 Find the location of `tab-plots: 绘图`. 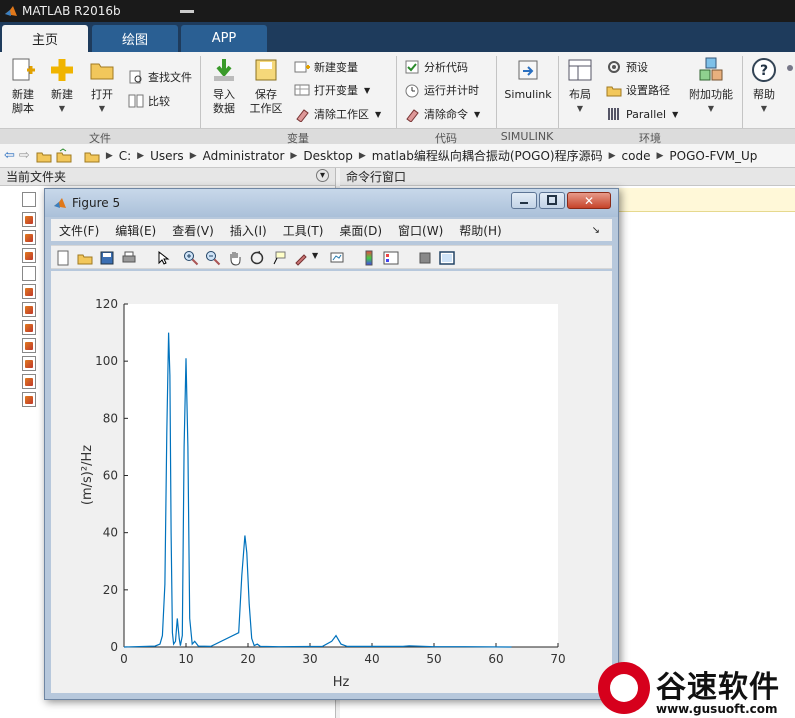

tab-plots: 绘图 is located at coordinates (135, 38).